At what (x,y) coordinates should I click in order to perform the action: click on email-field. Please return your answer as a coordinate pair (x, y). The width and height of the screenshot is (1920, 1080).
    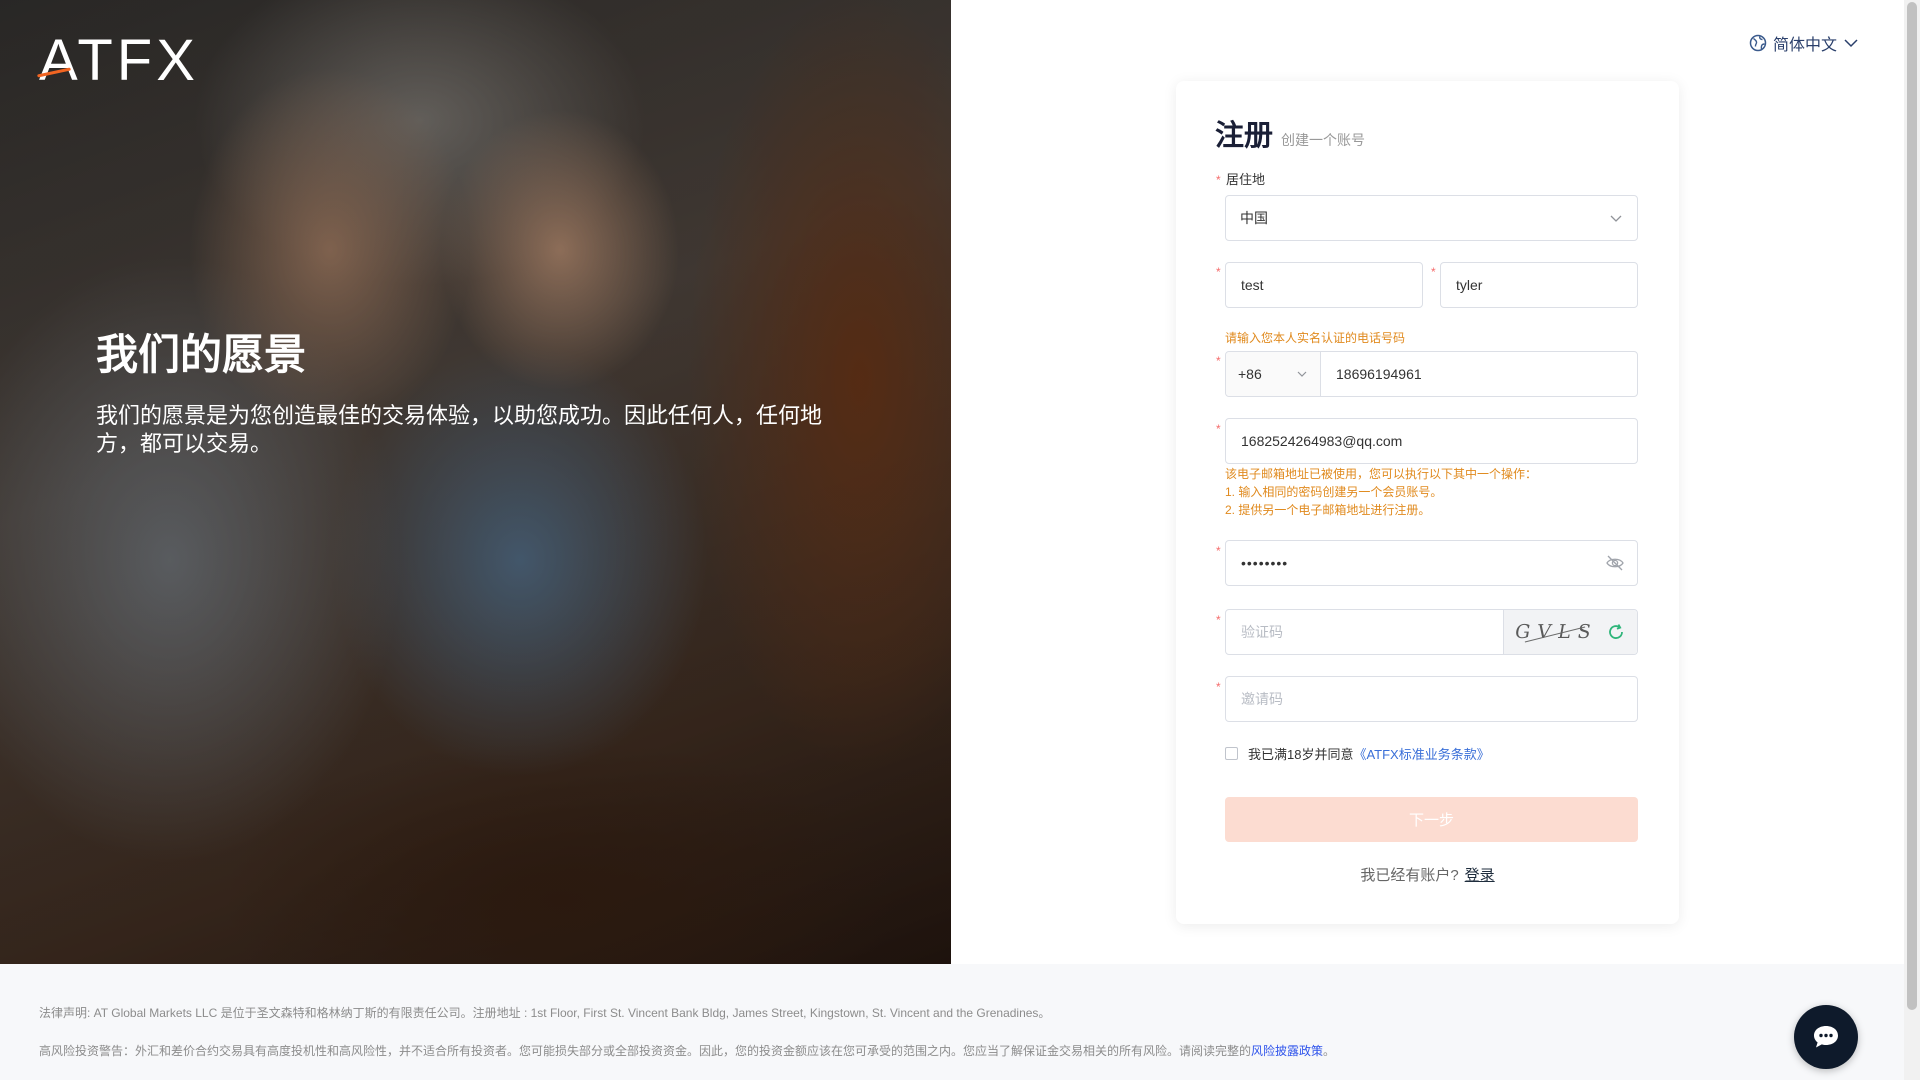
    Looking at the image, I should click on (1431, 441).